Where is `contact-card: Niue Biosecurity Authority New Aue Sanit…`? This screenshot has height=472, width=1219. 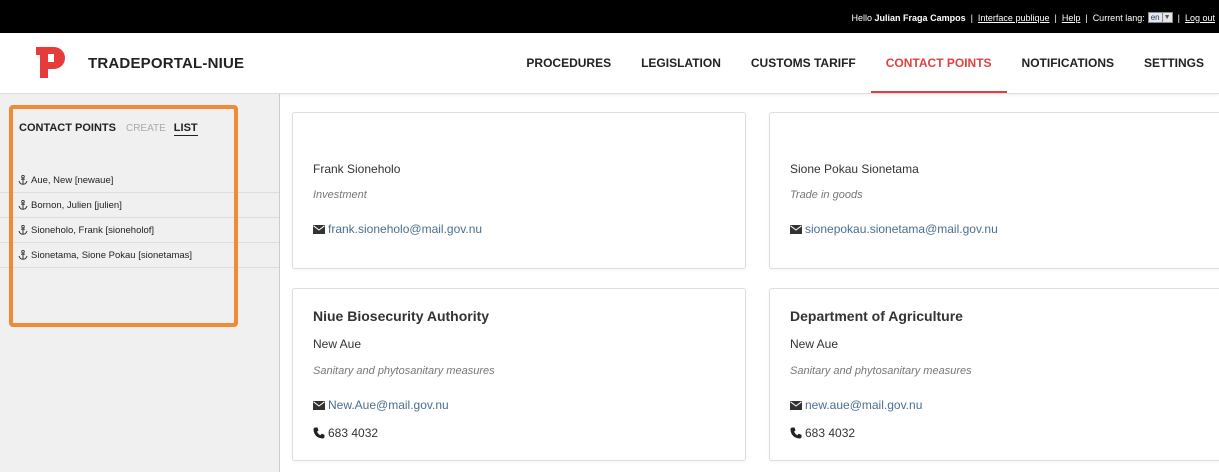 contact-card: Niue Biosecurity Authority New Aue Sanit… is located at coordinates (519, 374).